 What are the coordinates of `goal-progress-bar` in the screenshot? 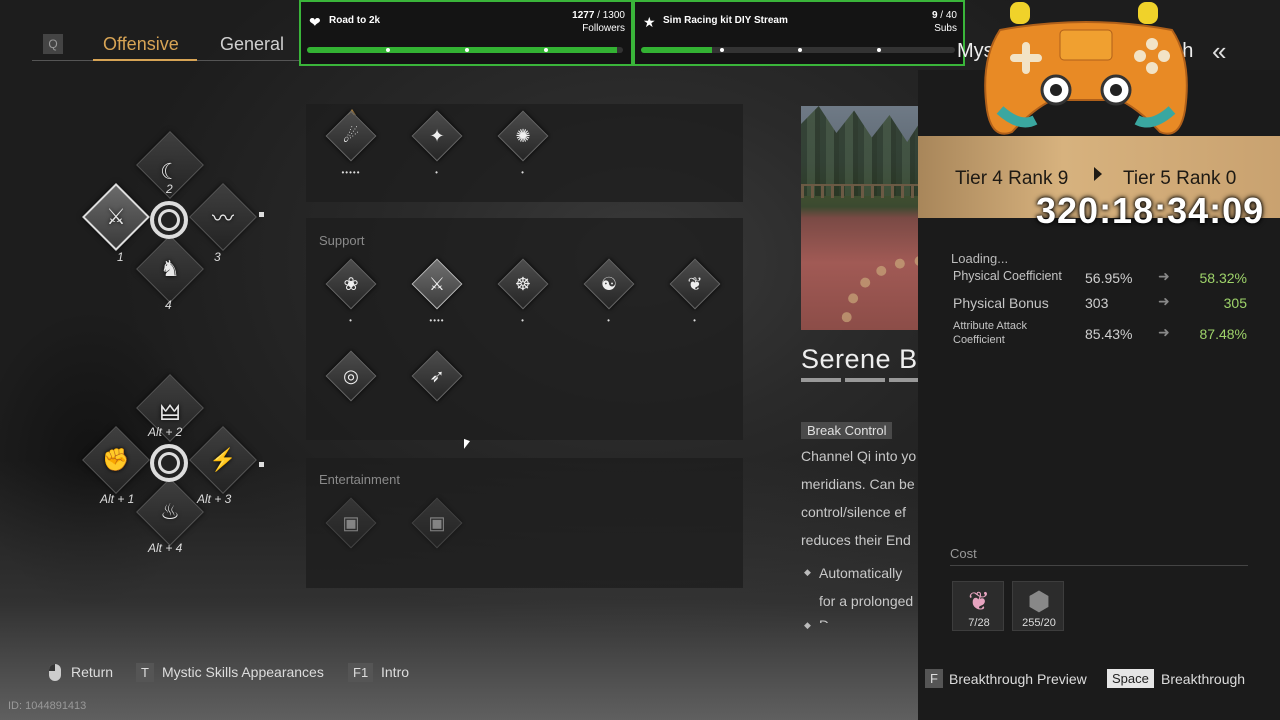 It's located at (465, 50).